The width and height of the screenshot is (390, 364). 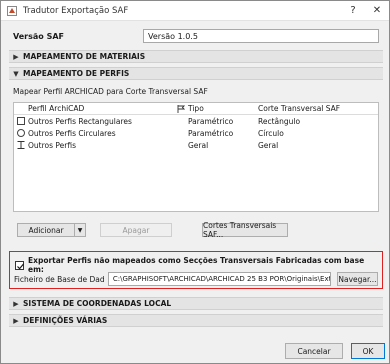 What do you see at coordinates (271, 133) in the screenshot?
I see `row-corte: Círculo` at bounding box center [271, 133].